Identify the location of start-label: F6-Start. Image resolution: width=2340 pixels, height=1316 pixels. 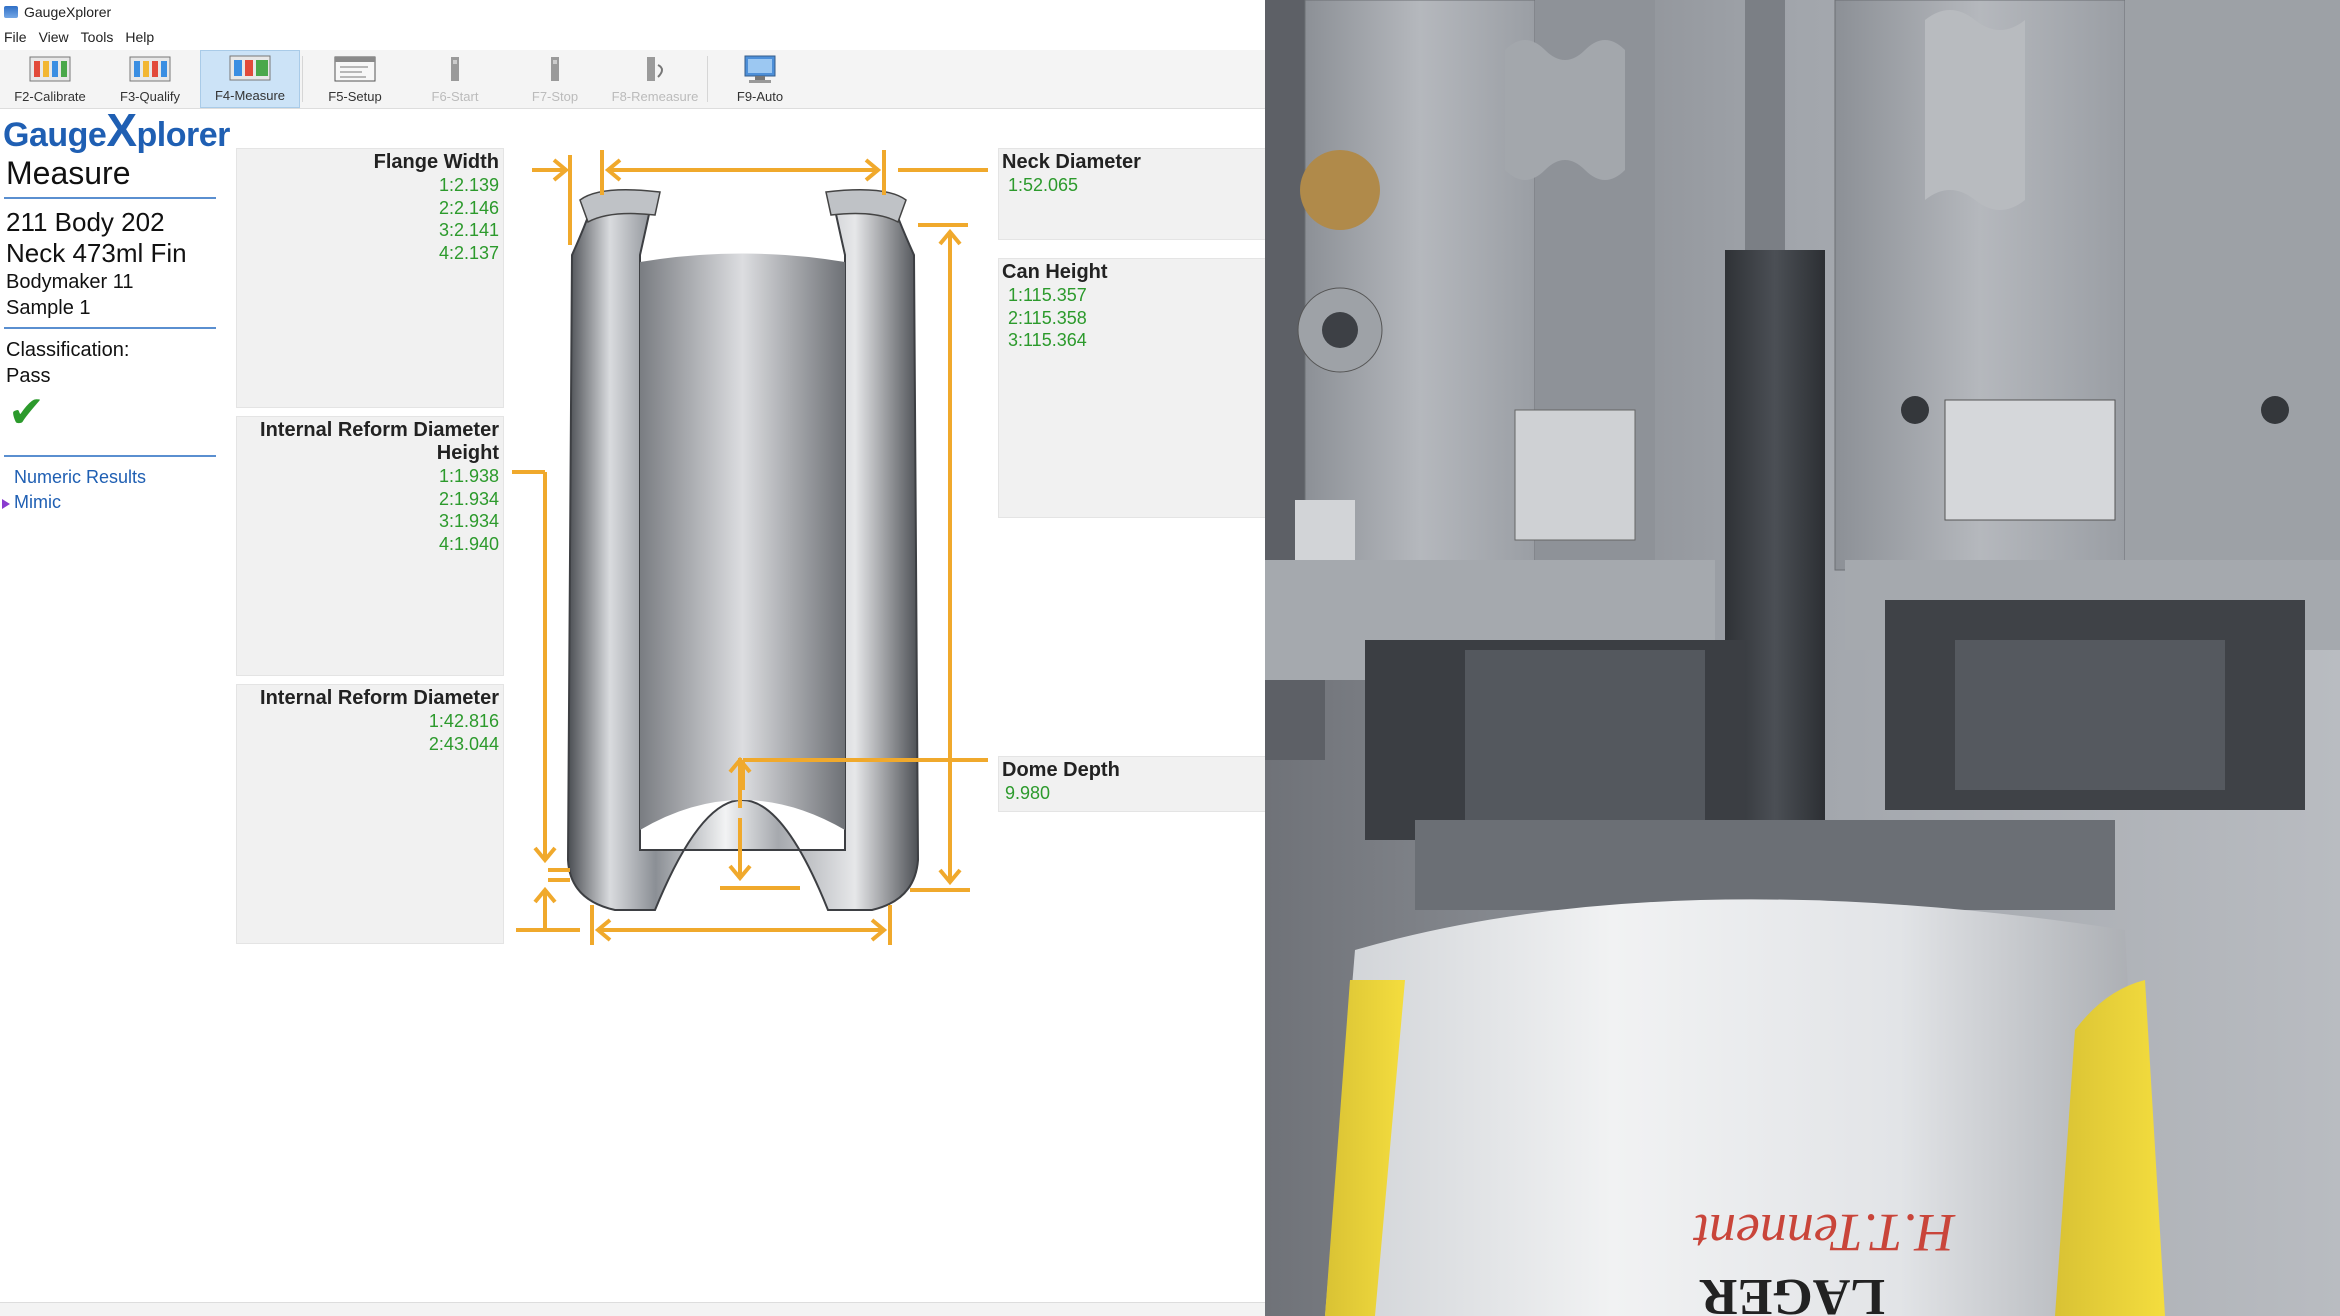
(455, 96).